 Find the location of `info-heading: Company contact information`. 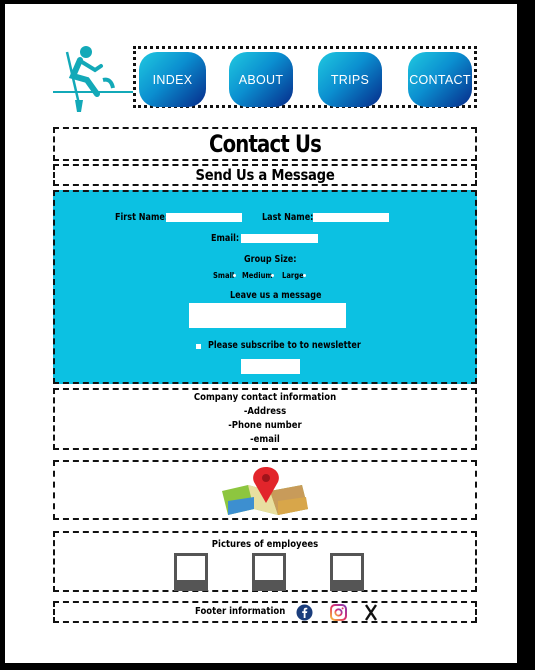

info-heading: Company contact information is located at coordinates (265, 397).